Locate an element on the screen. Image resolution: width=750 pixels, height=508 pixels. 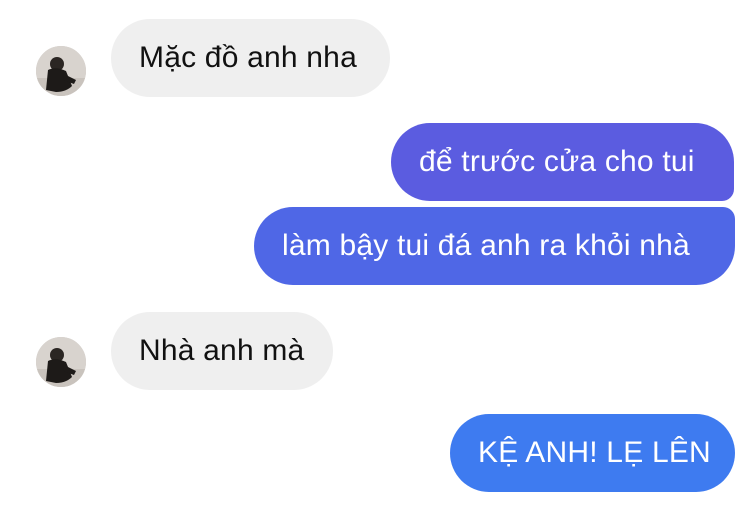
message-text: Nhà anh mà is located at coordinates (222, 350).